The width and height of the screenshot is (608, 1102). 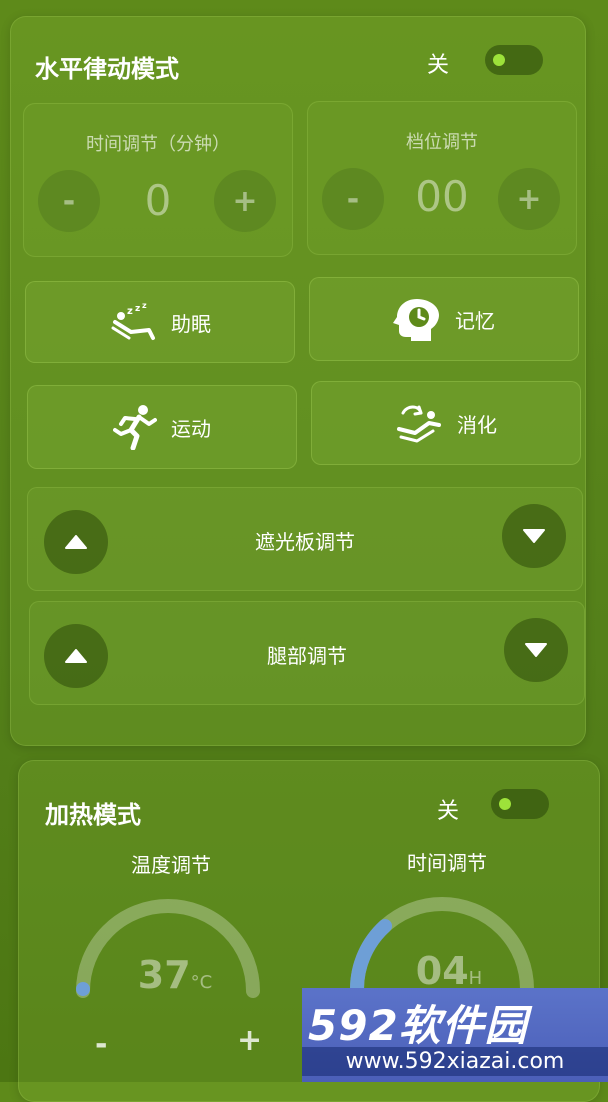 I want to click on card-title: 水平律动模式, so click(x=107, y=69).